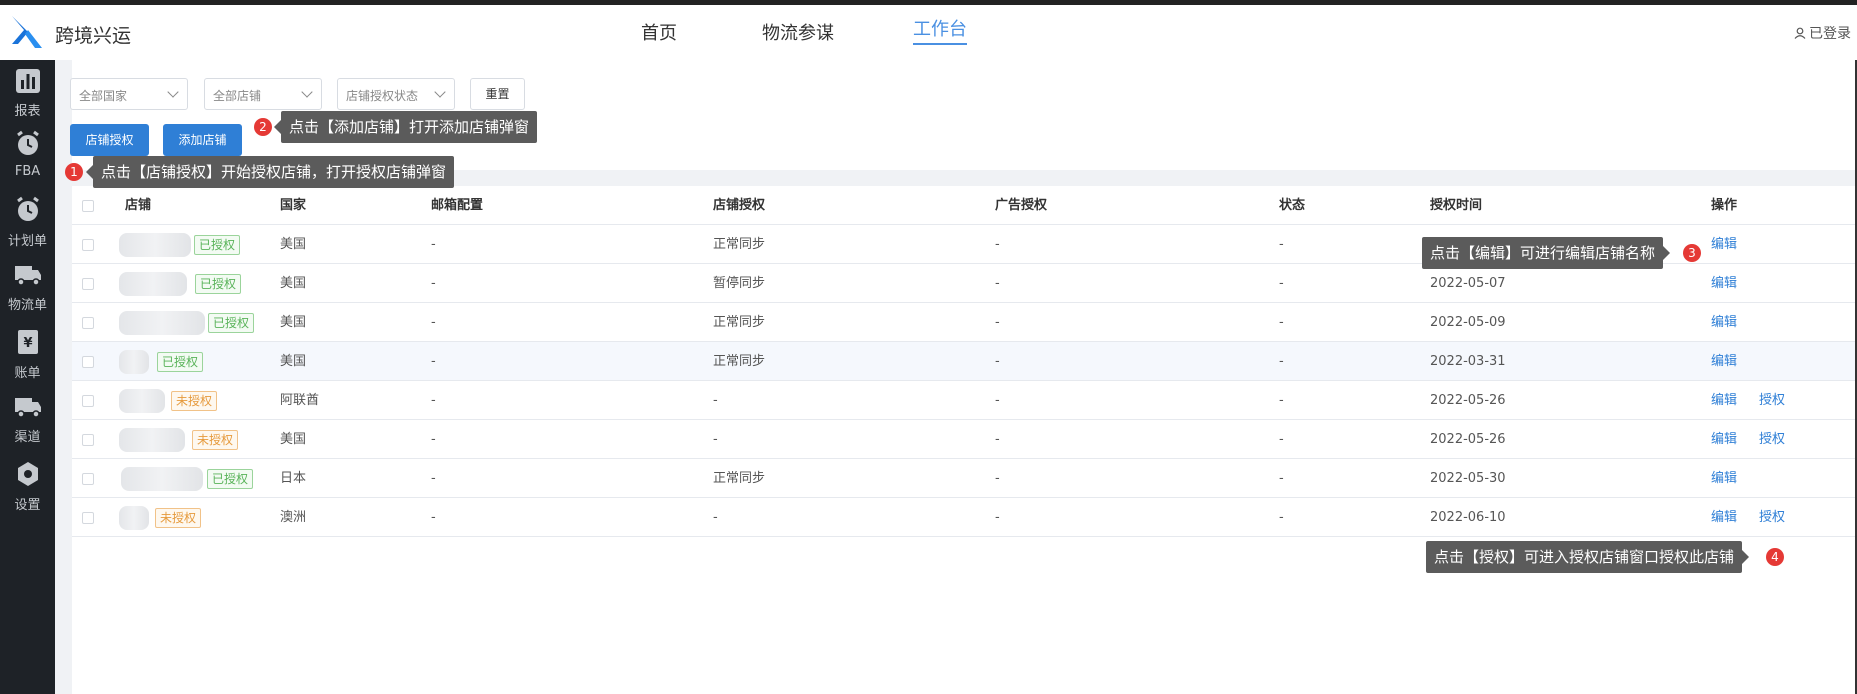 Image resolution: width=1857 pixels, height=694 pixels. I want to click on tooltip-add-store: 点击【添加店铺】打开添加店铺弹窗, so click(405, 127).